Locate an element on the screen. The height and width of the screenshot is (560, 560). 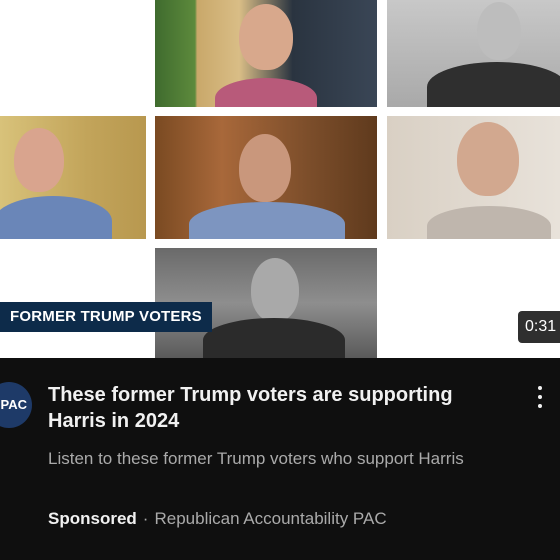
sponsored-badge: Sponsored is located at coordinates (92, 518).